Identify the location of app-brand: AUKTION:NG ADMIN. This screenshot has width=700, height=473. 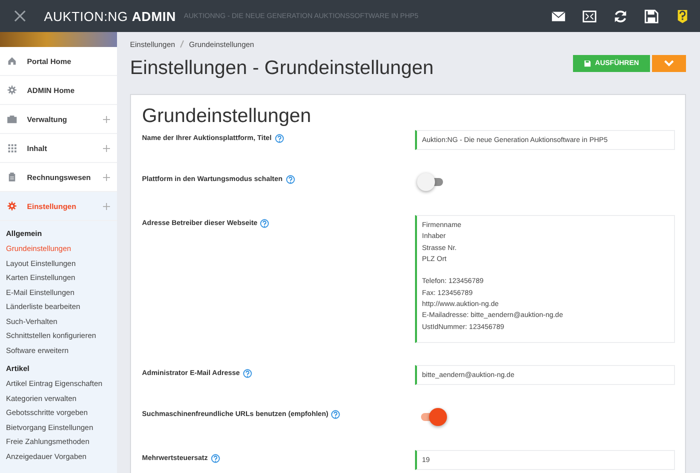
(110, 16).